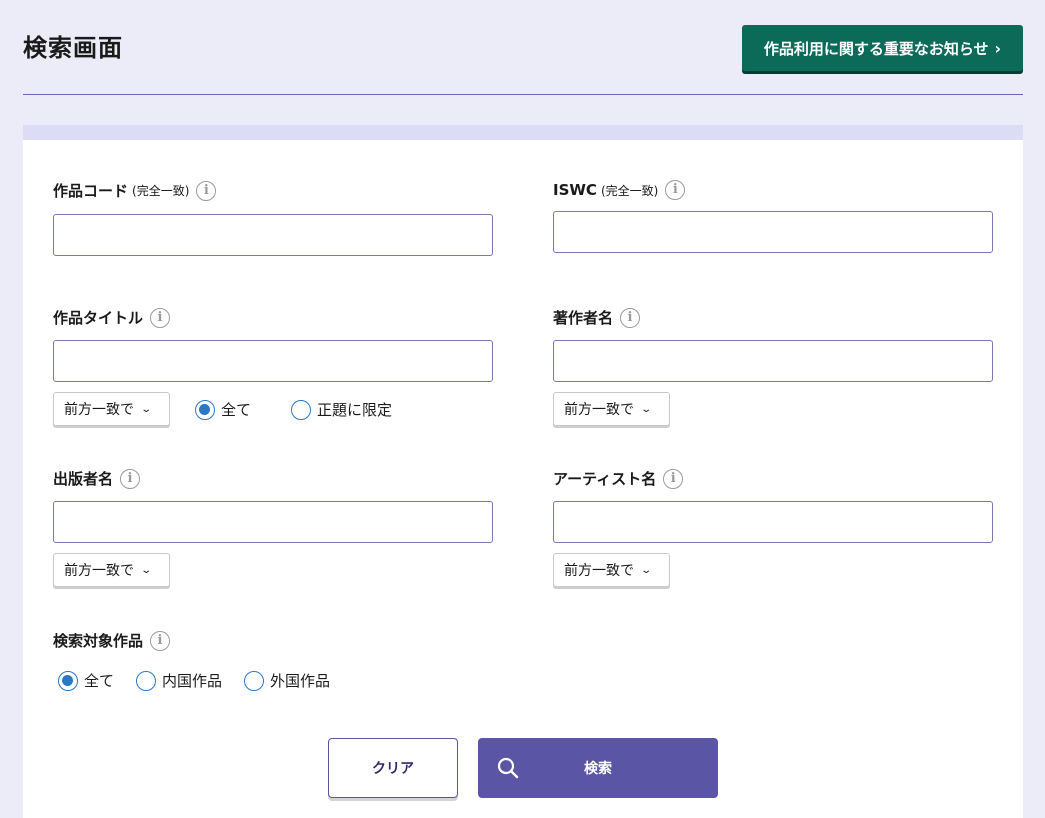 Image resolution: width=1045 pixels, height=818 pixels. I want to click on search-target-group: 全て 内国作品 外国作品, so click(205, 680).